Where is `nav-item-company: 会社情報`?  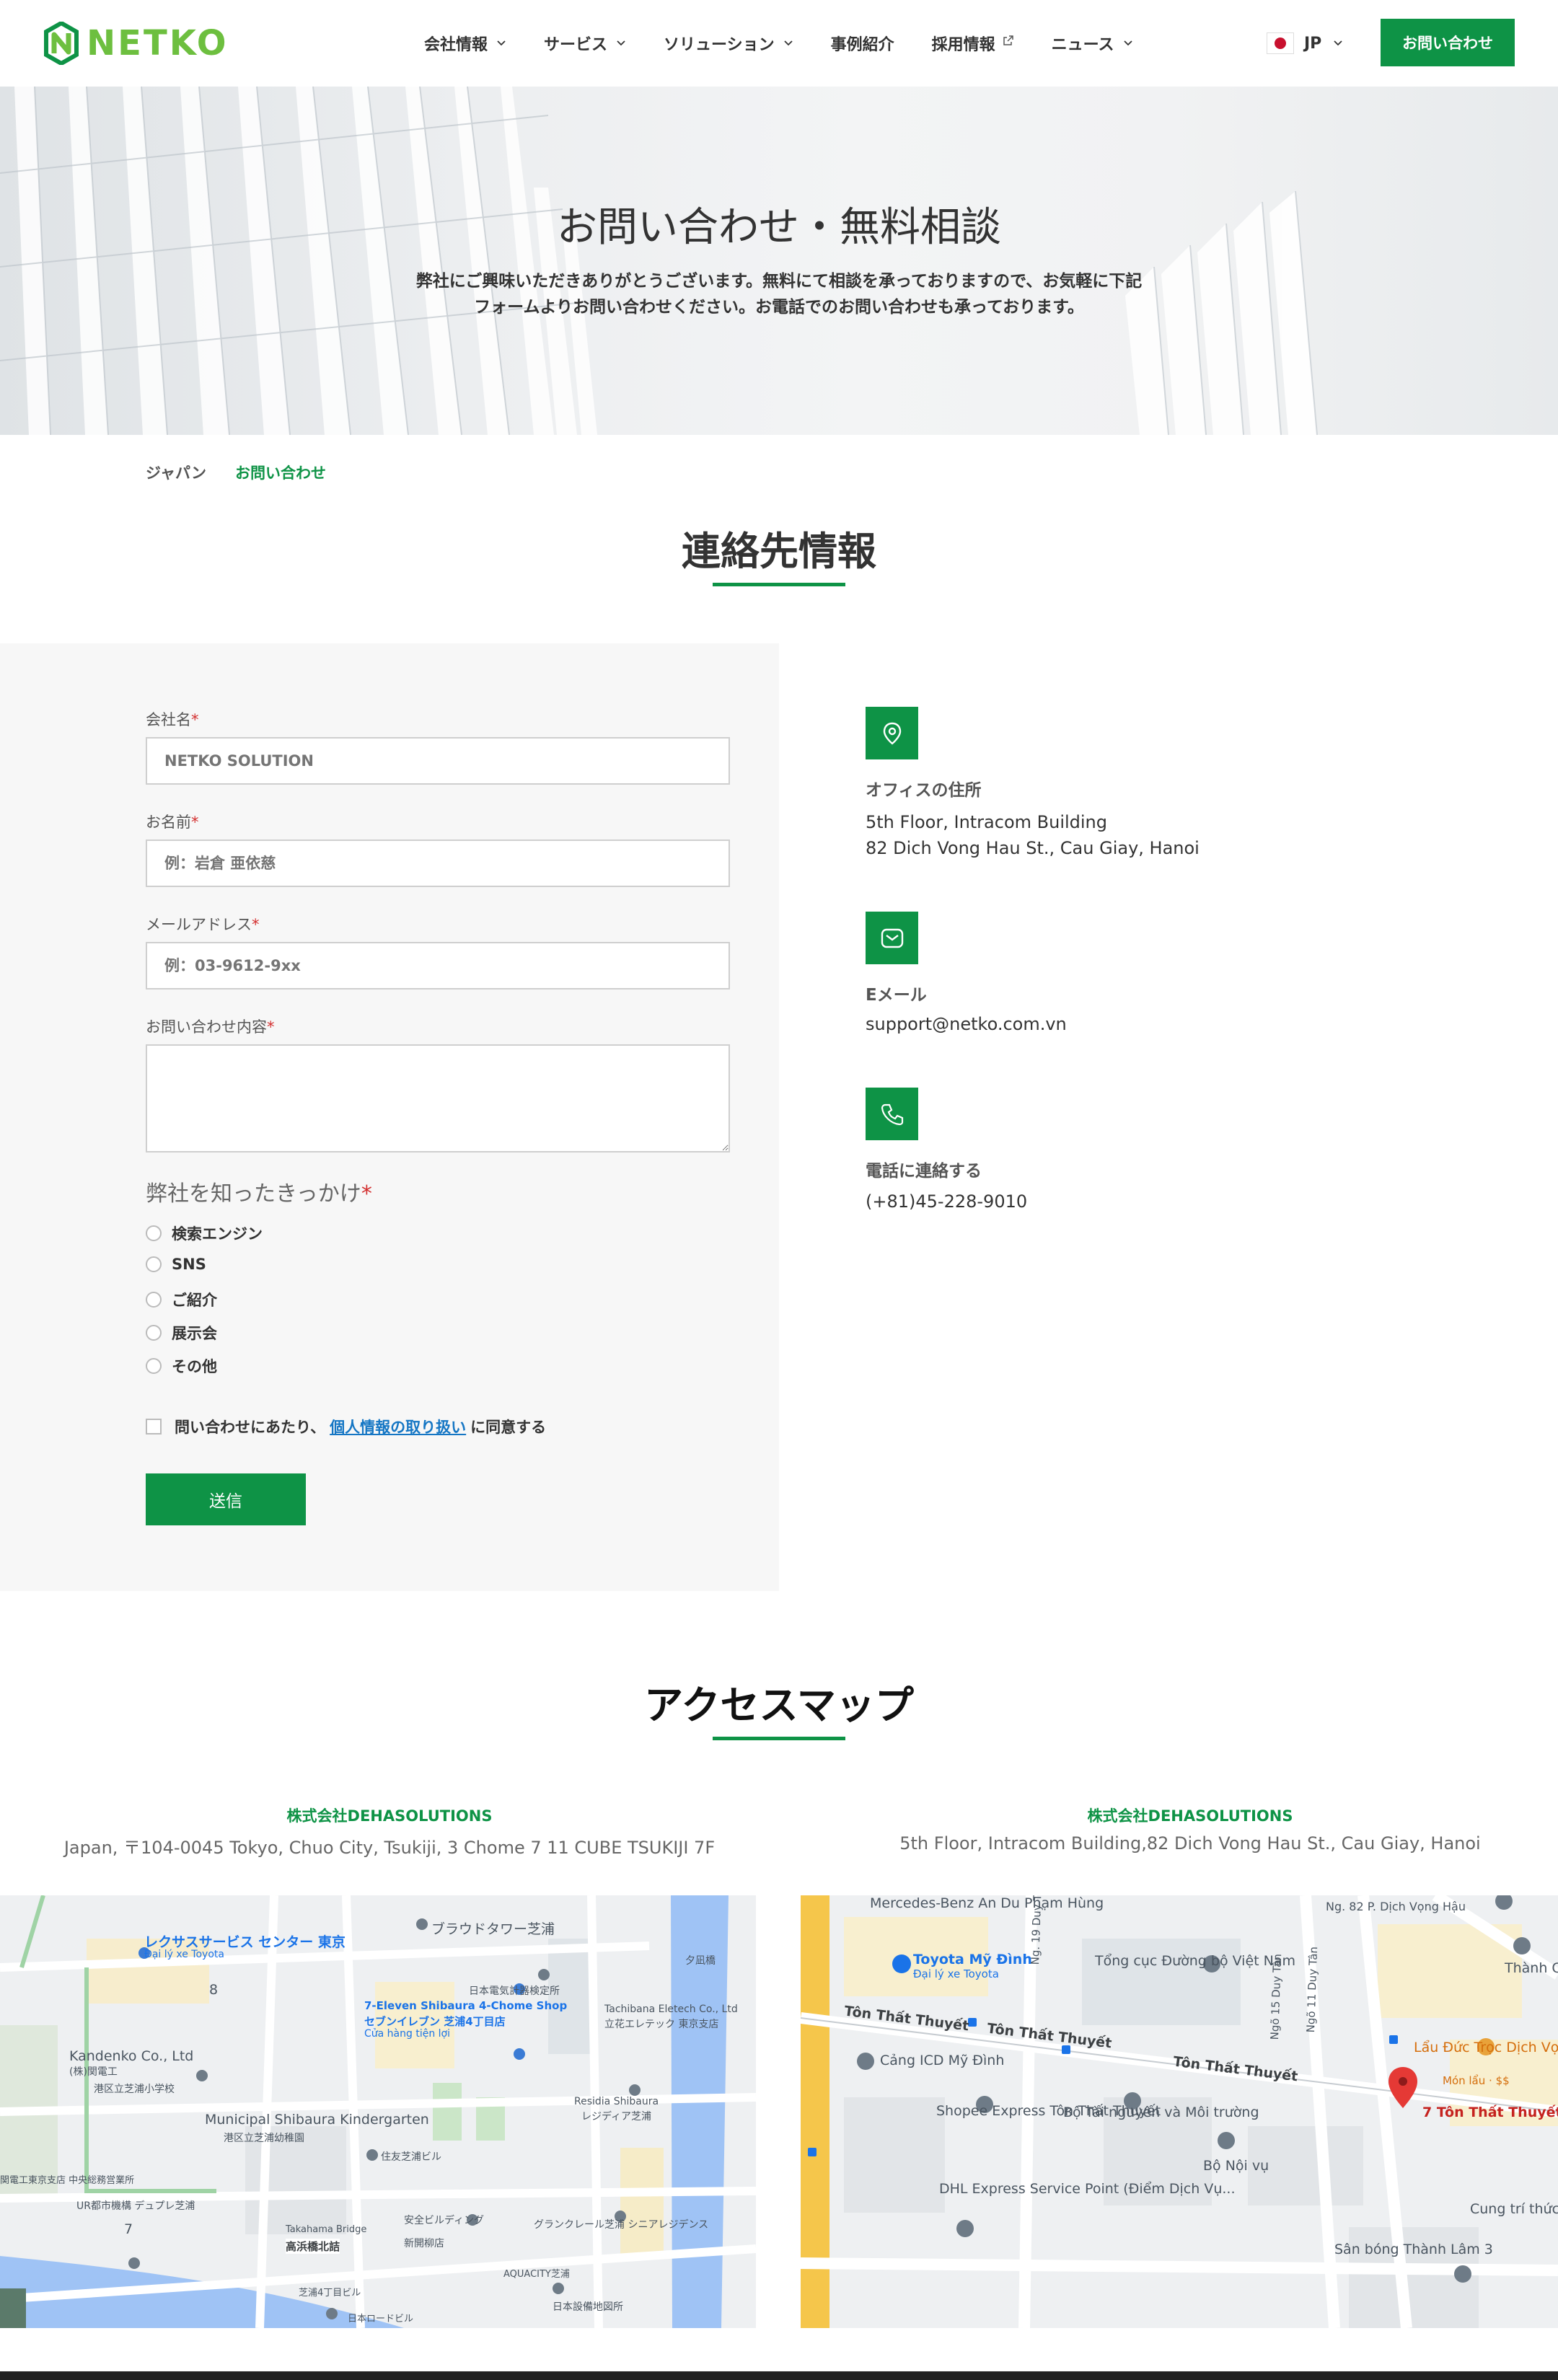
nav-item-company: 会社情報 is located at coordinates (465, 43).